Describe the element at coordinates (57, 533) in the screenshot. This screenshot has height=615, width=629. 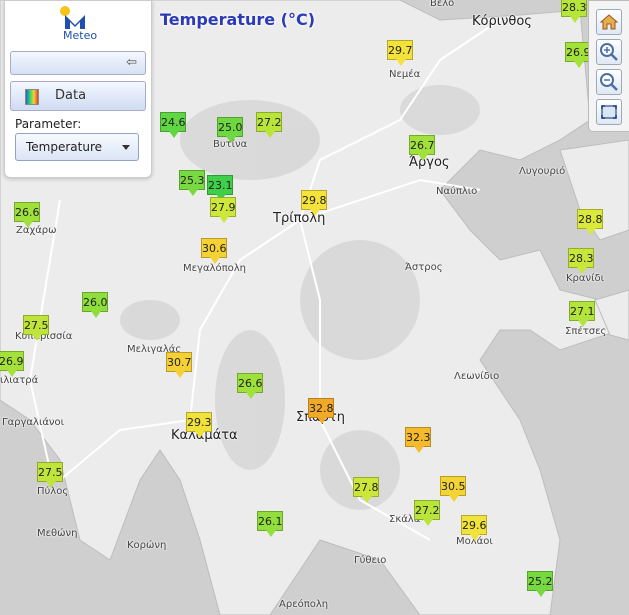
I see `place-label: Μεθώνη` at that location.